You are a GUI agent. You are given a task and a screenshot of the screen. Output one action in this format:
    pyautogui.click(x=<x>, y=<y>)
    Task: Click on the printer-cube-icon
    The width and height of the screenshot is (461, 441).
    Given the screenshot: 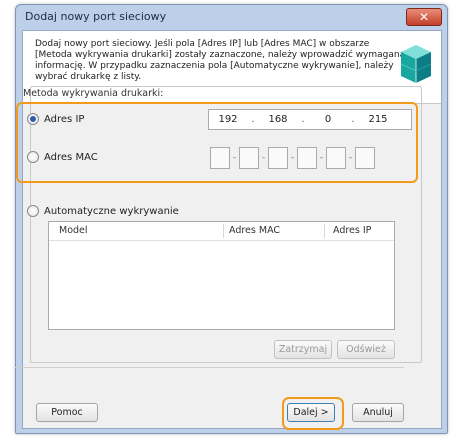 What is the action you would take?
    pyautogui.click(x=416, y=64)
    